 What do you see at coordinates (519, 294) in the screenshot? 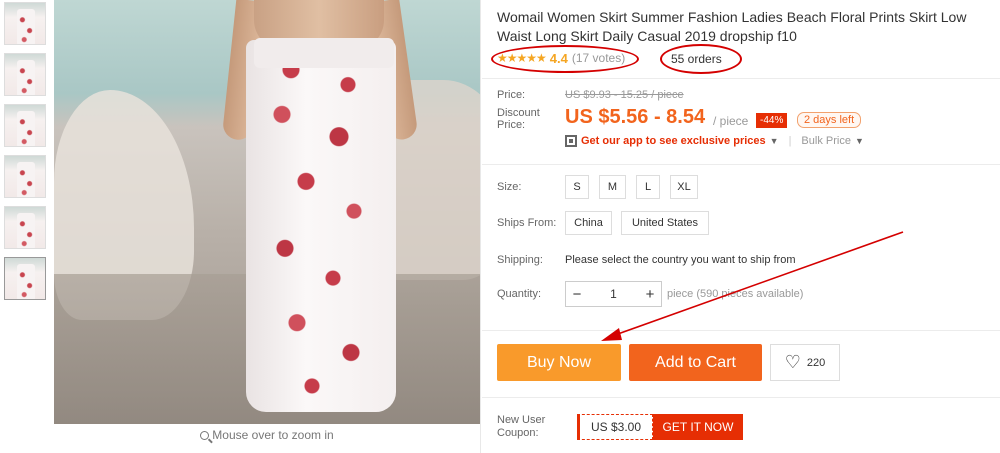
I see `quantity-label: Quantity:` at bounding box center [519, 294].